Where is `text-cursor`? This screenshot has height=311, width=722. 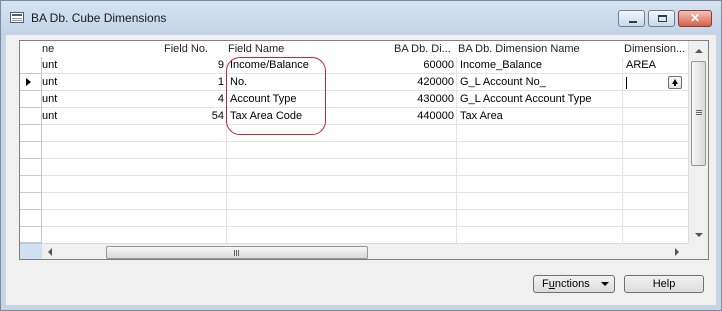 text-cursor is located at coordinates (626, 83).